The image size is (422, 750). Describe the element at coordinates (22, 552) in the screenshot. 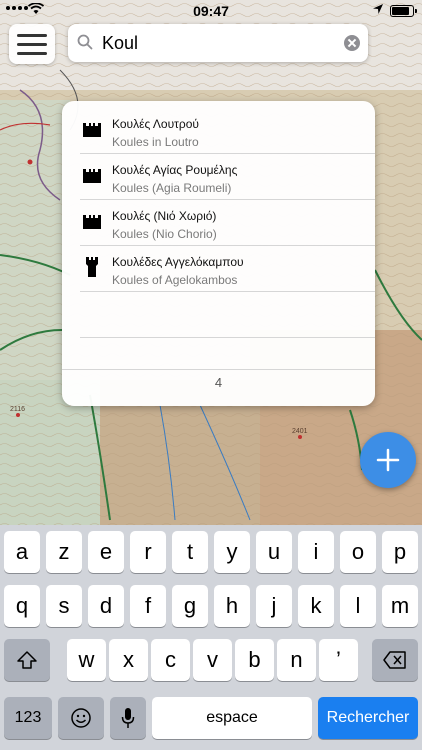

I see `key: a` at that location.